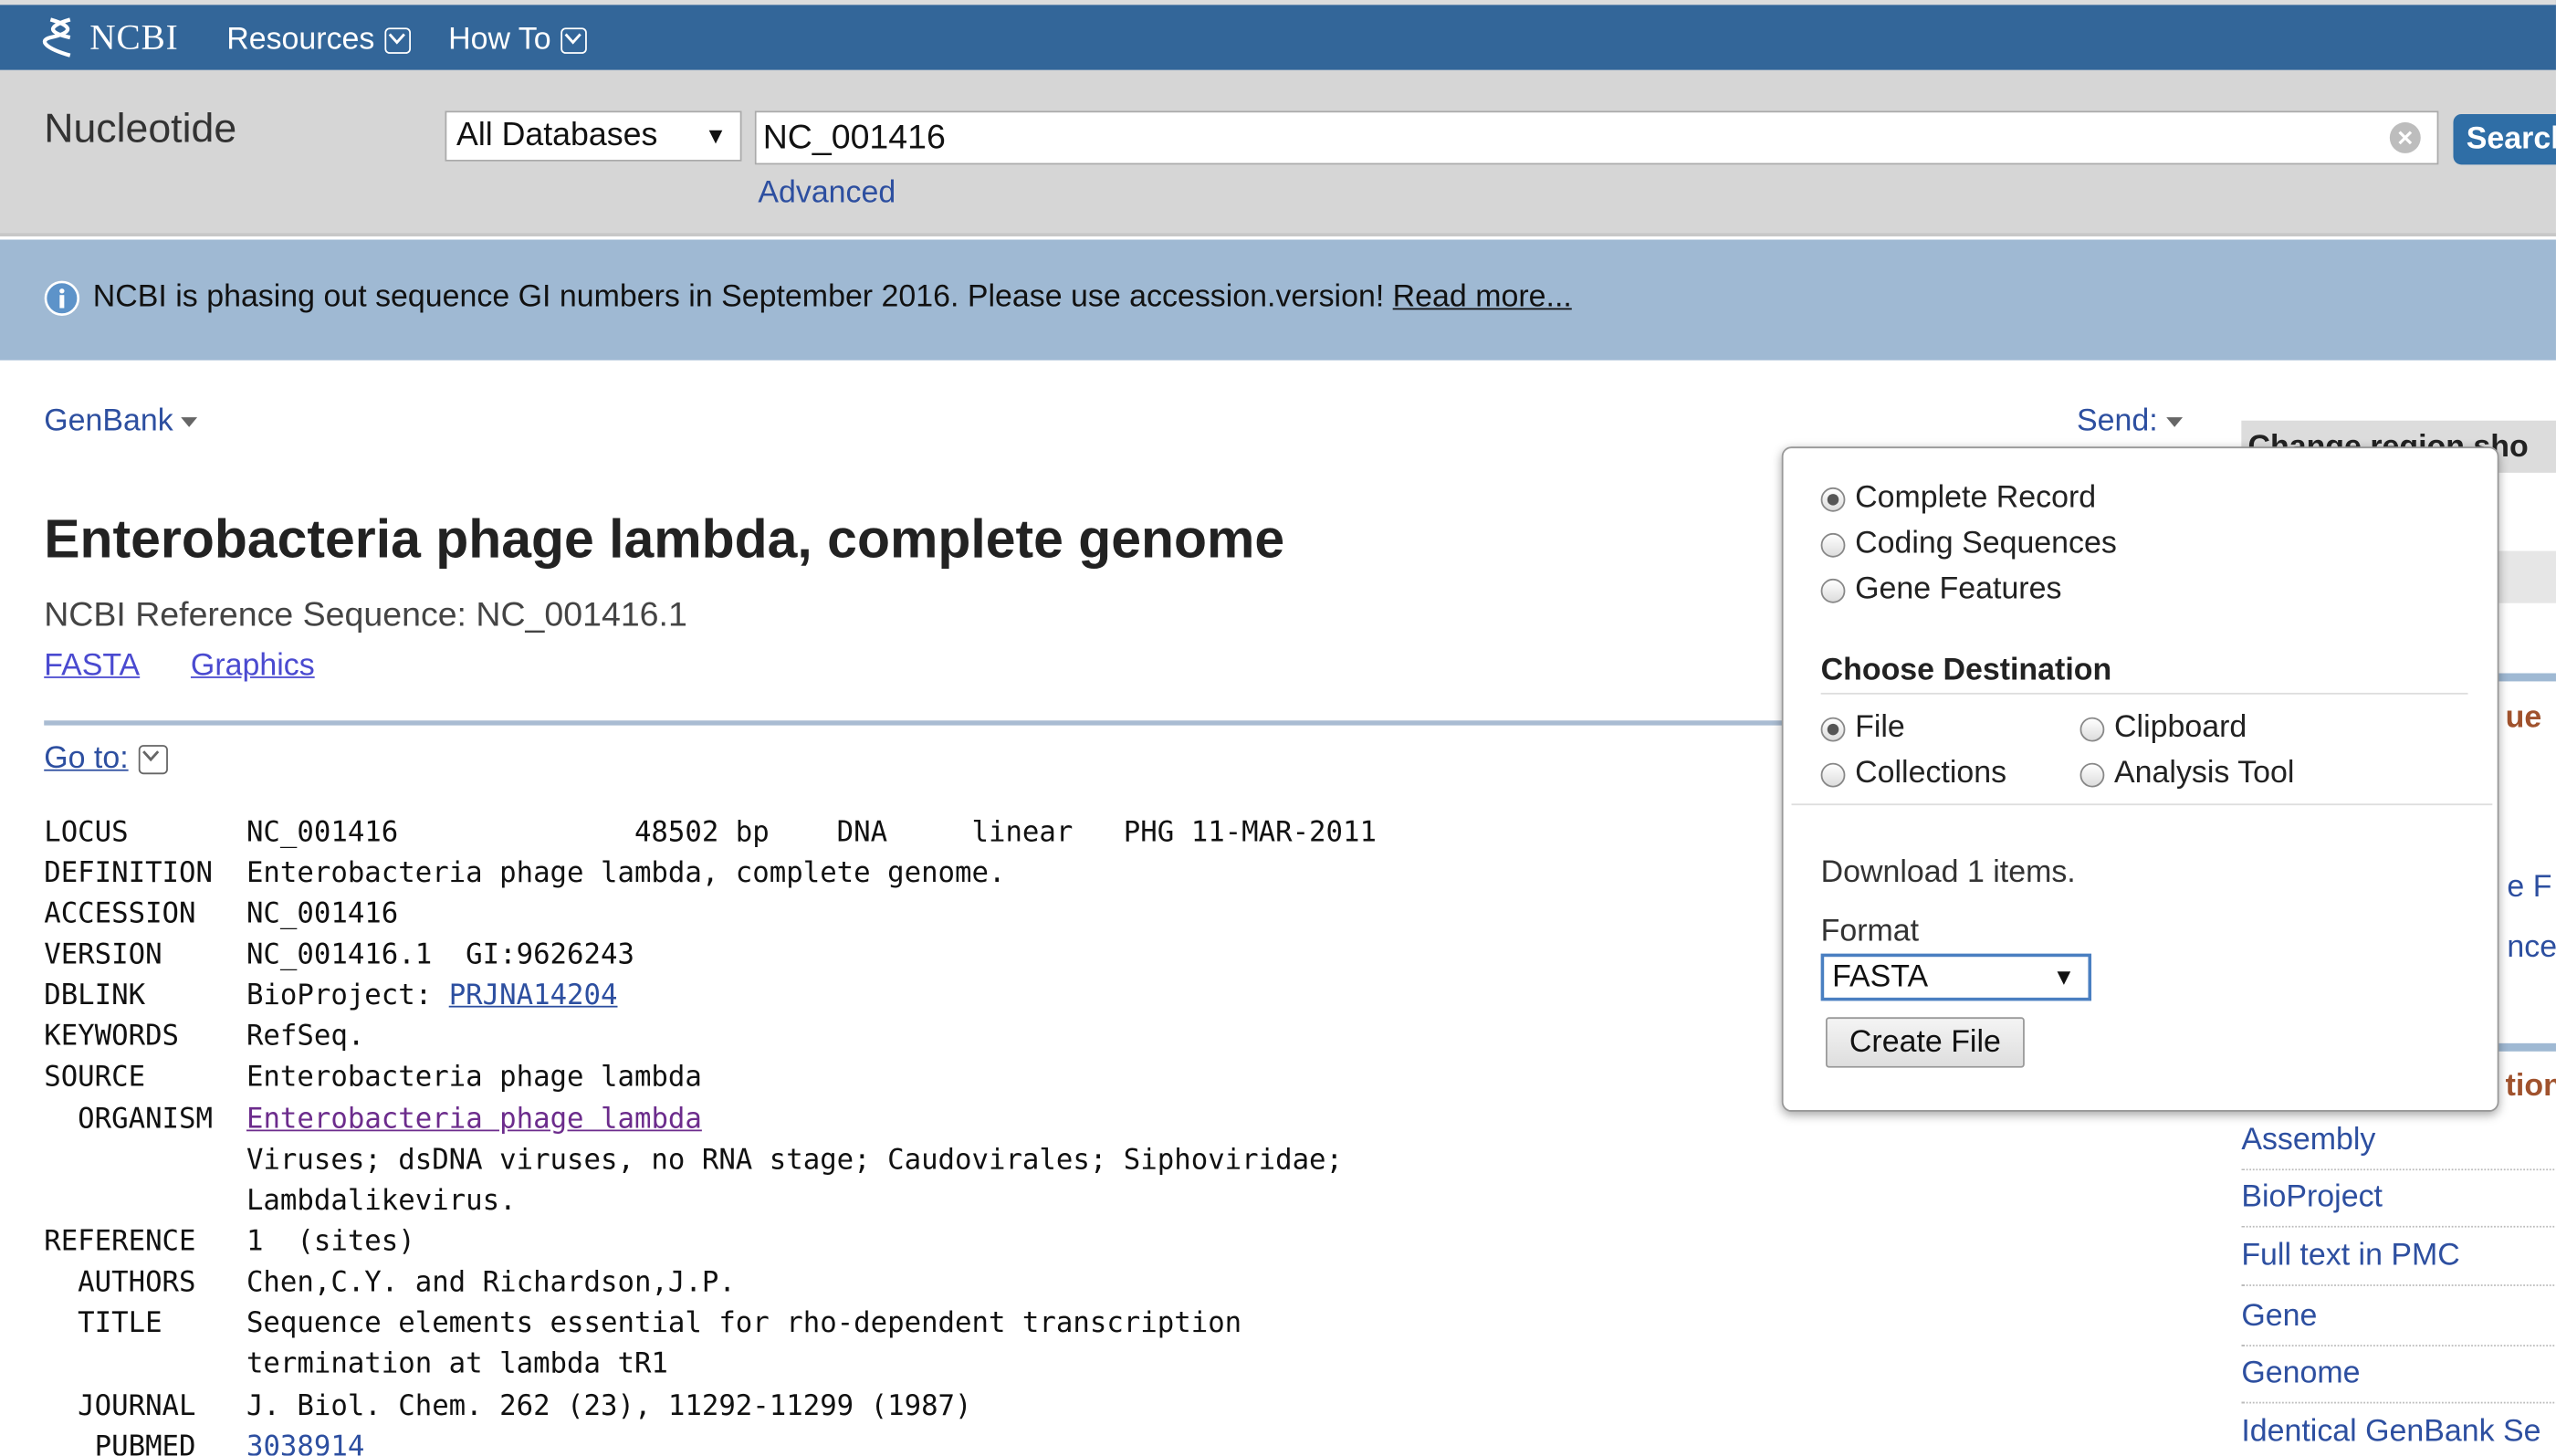  I want to click on radio-coding-sequences: Coding Sequences, so click(1969, 544).